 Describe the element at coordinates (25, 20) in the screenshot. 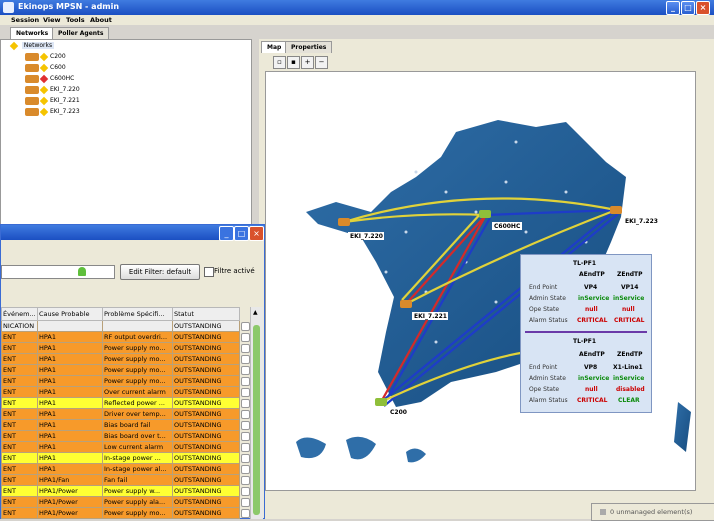

I see `menu-session: Session` at that location.